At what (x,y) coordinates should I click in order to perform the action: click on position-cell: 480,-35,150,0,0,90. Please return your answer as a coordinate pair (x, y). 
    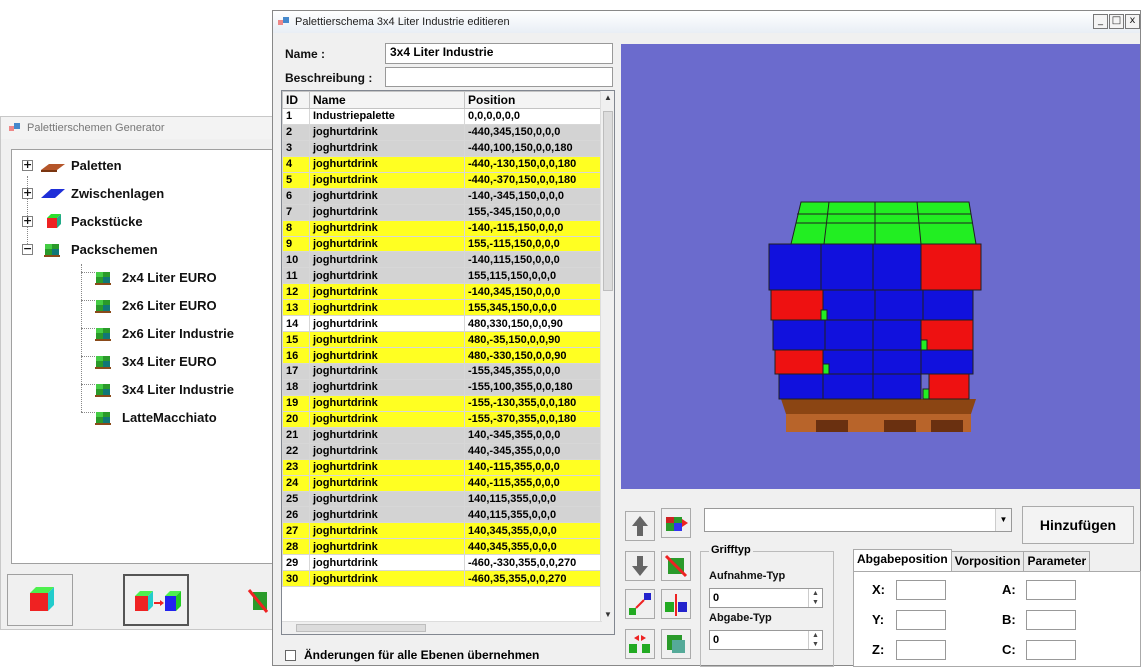
    Looking at the image, I should click on (536, 340).